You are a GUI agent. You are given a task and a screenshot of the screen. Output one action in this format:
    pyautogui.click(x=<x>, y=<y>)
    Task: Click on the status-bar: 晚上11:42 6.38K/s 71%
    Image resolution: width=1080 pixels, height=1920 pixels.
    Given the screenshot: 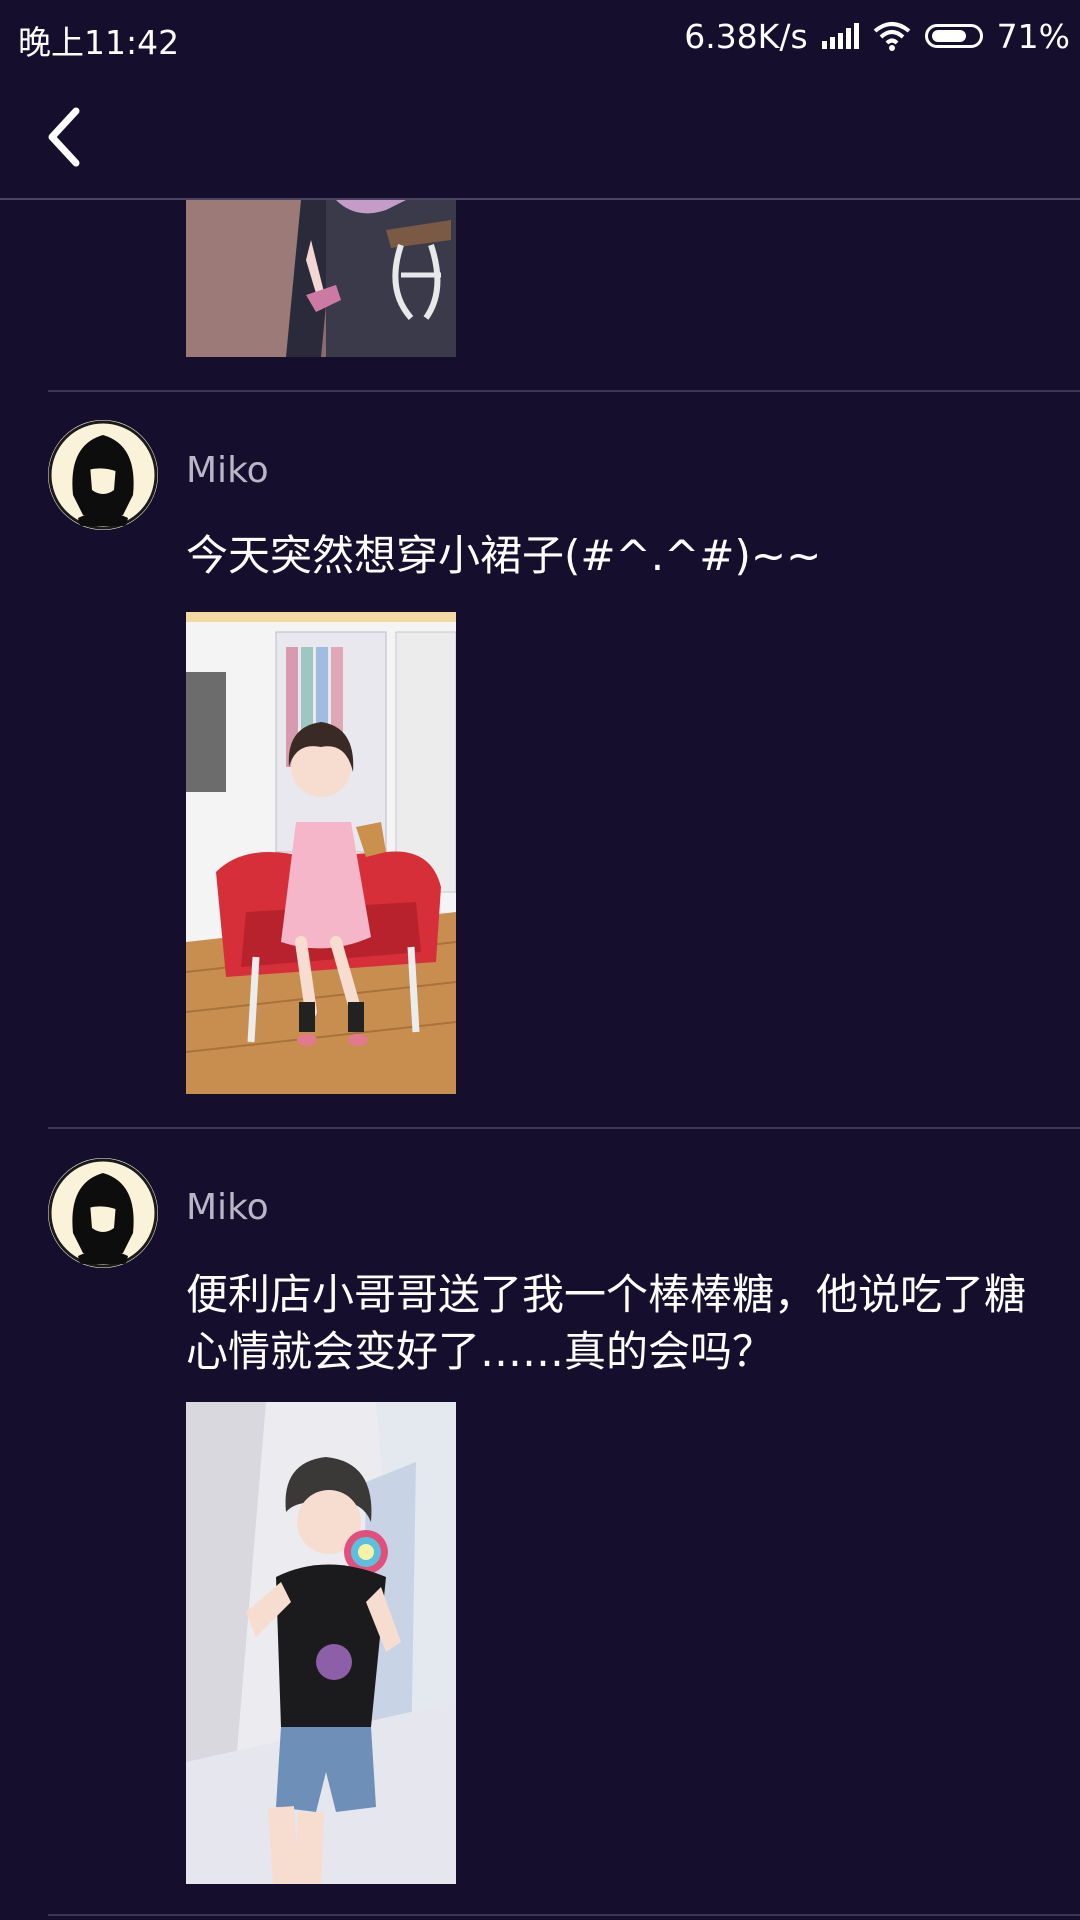 What is the action you would take?
    pyautogui.click(x=540, y=37)
    